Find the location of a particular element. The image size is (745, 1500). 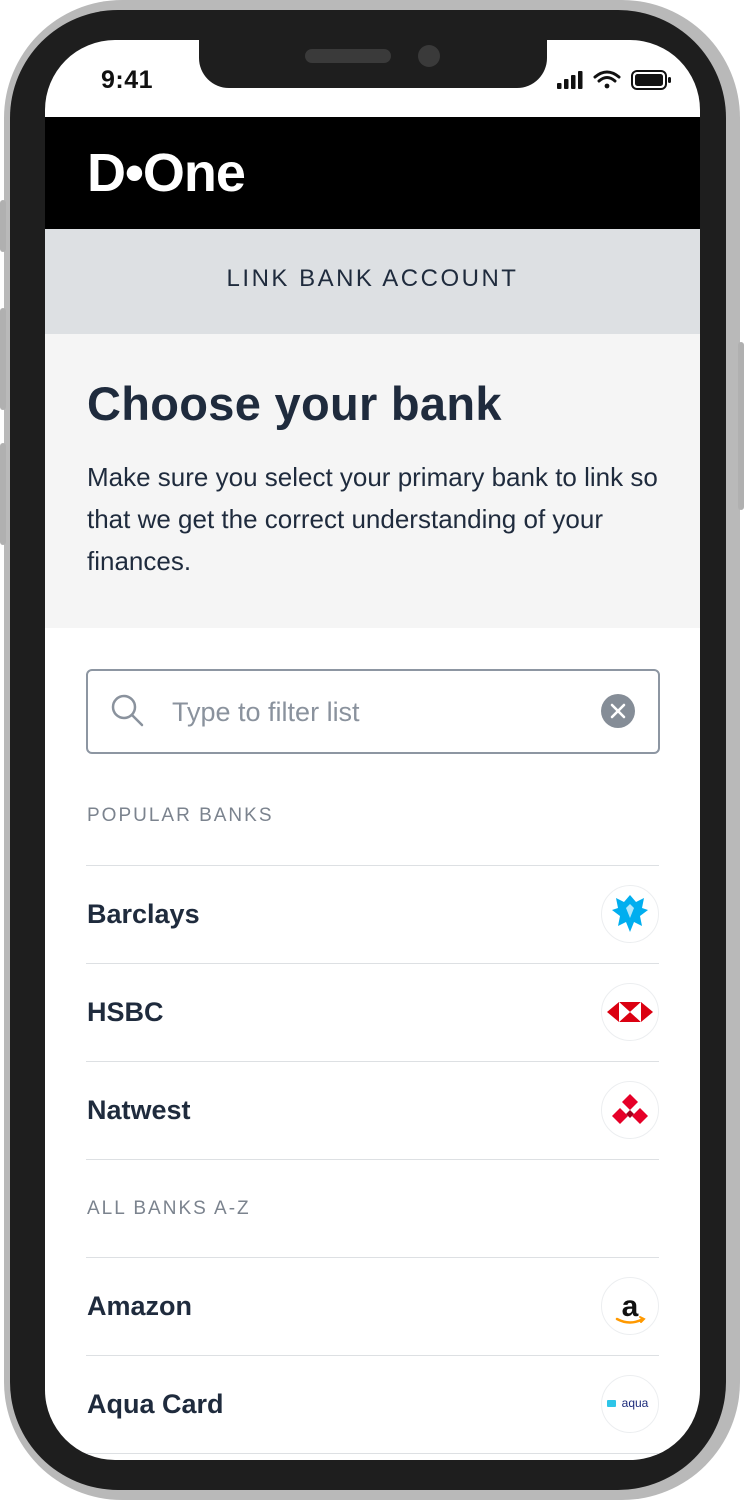

close-icon is located at coordinates (618, 711).